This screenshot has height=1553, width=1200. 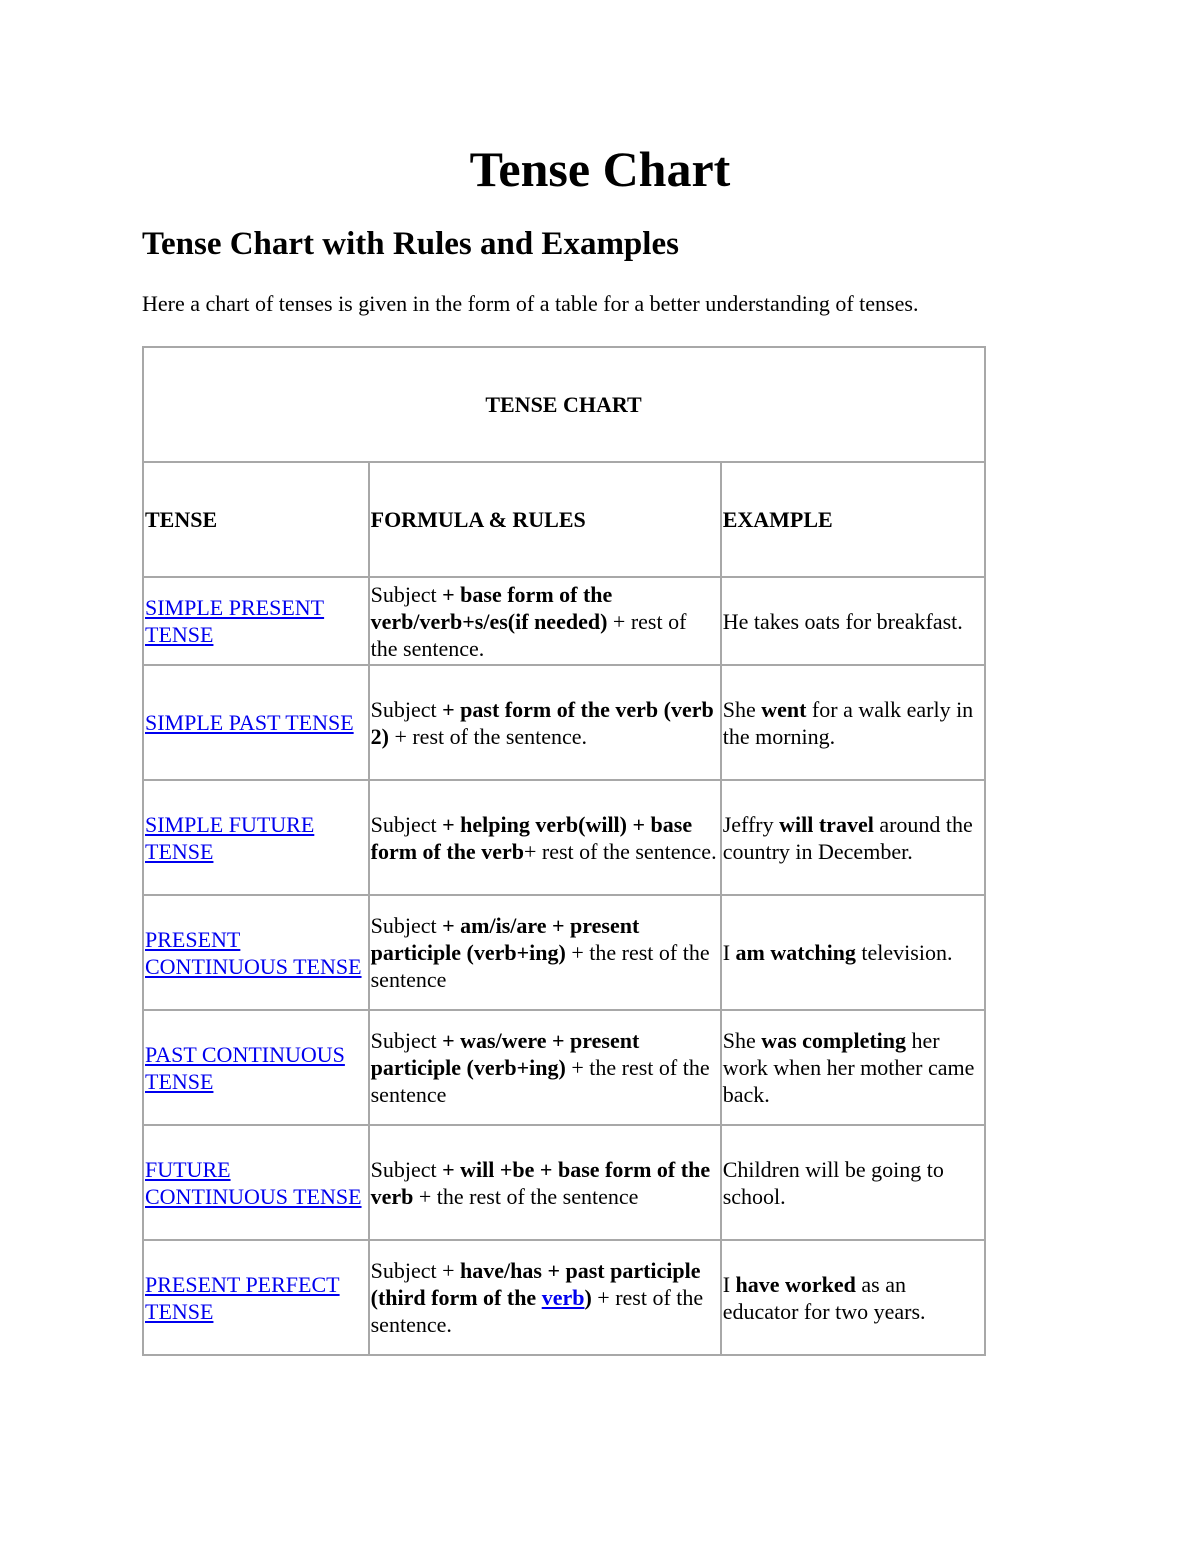 What do you see at coordinates (784, 709) in the screenshot?
I see `example-bold-text: went` at bounding box center [784, 709].